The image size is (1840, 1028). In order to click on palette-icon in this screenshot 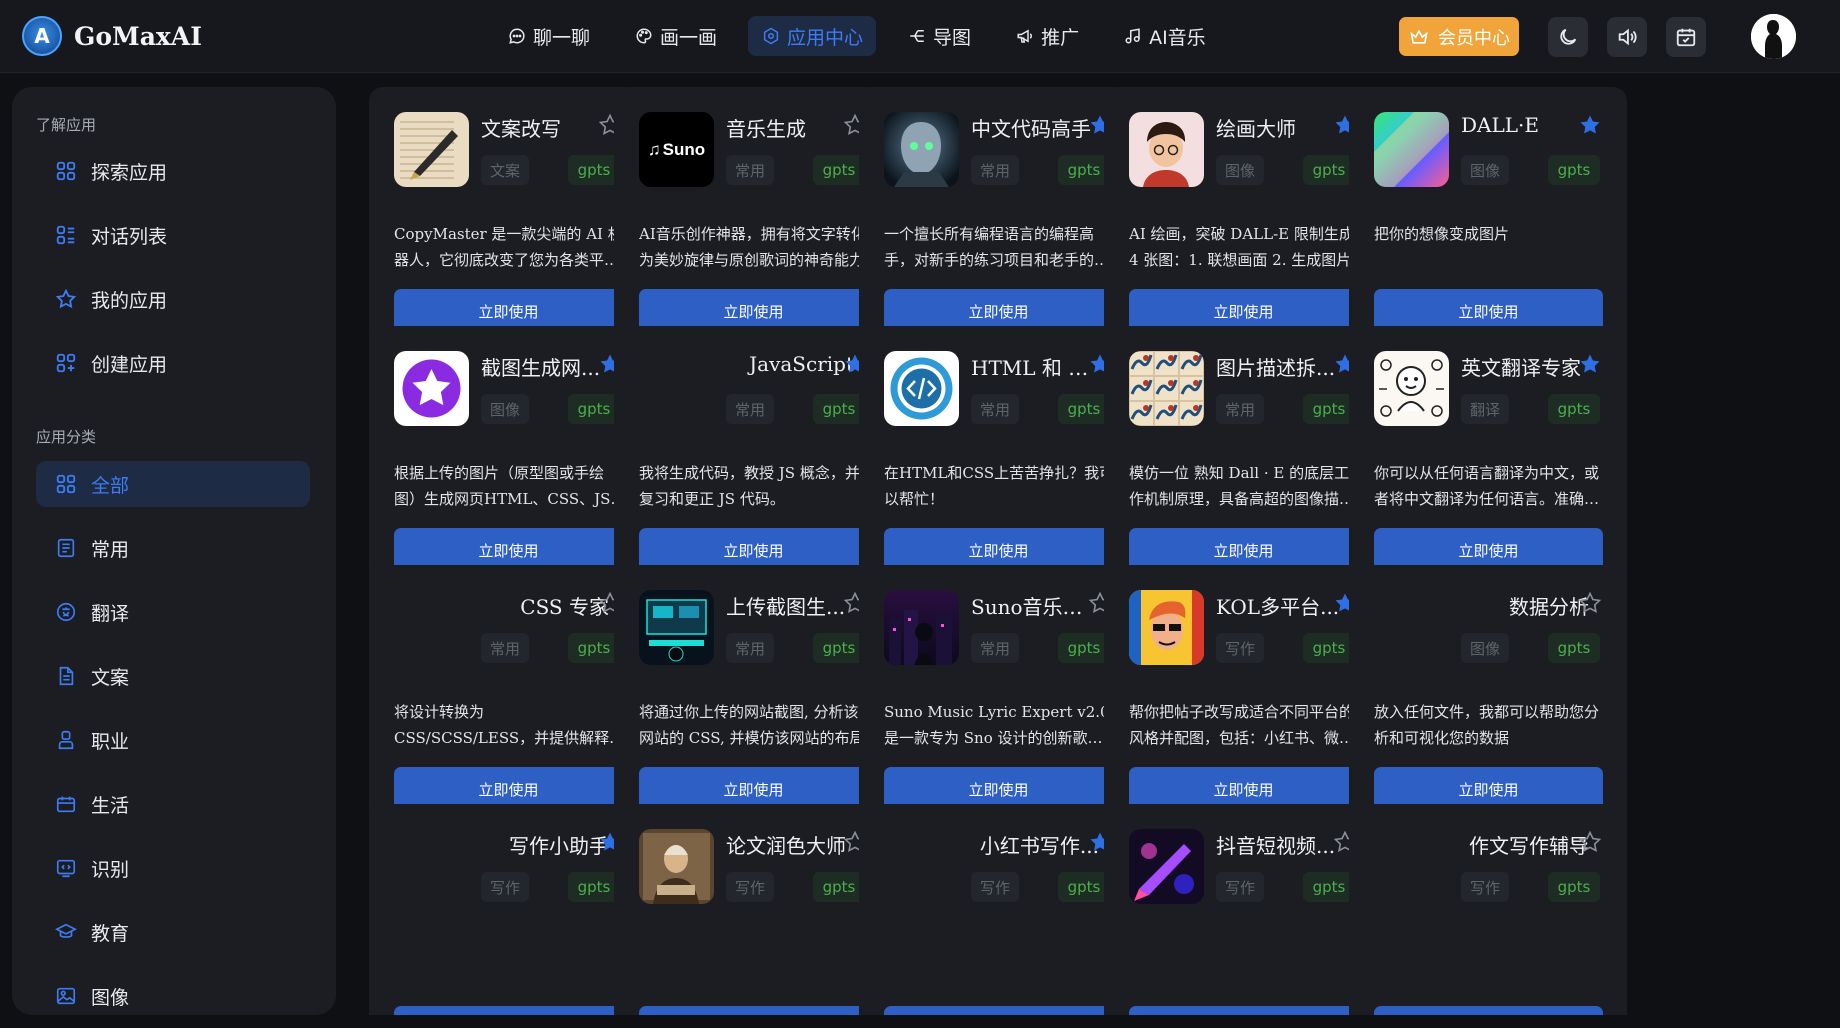, I will do `click(644, 36)`.